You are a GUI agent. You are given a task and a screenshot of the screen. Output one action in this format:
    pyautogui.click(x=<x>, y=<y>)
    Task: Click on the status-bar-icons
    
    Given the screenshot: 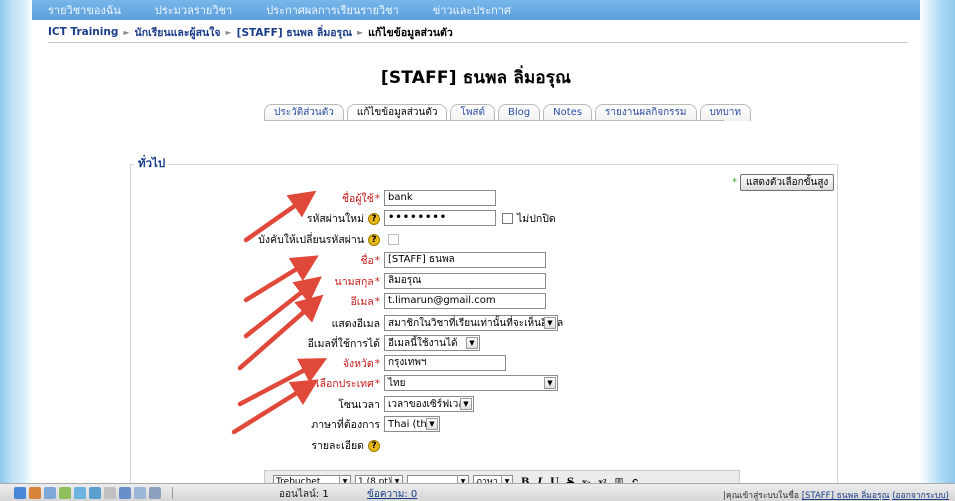 What is the action you would take?
    pyautogui.click(x=100, y=492)
    